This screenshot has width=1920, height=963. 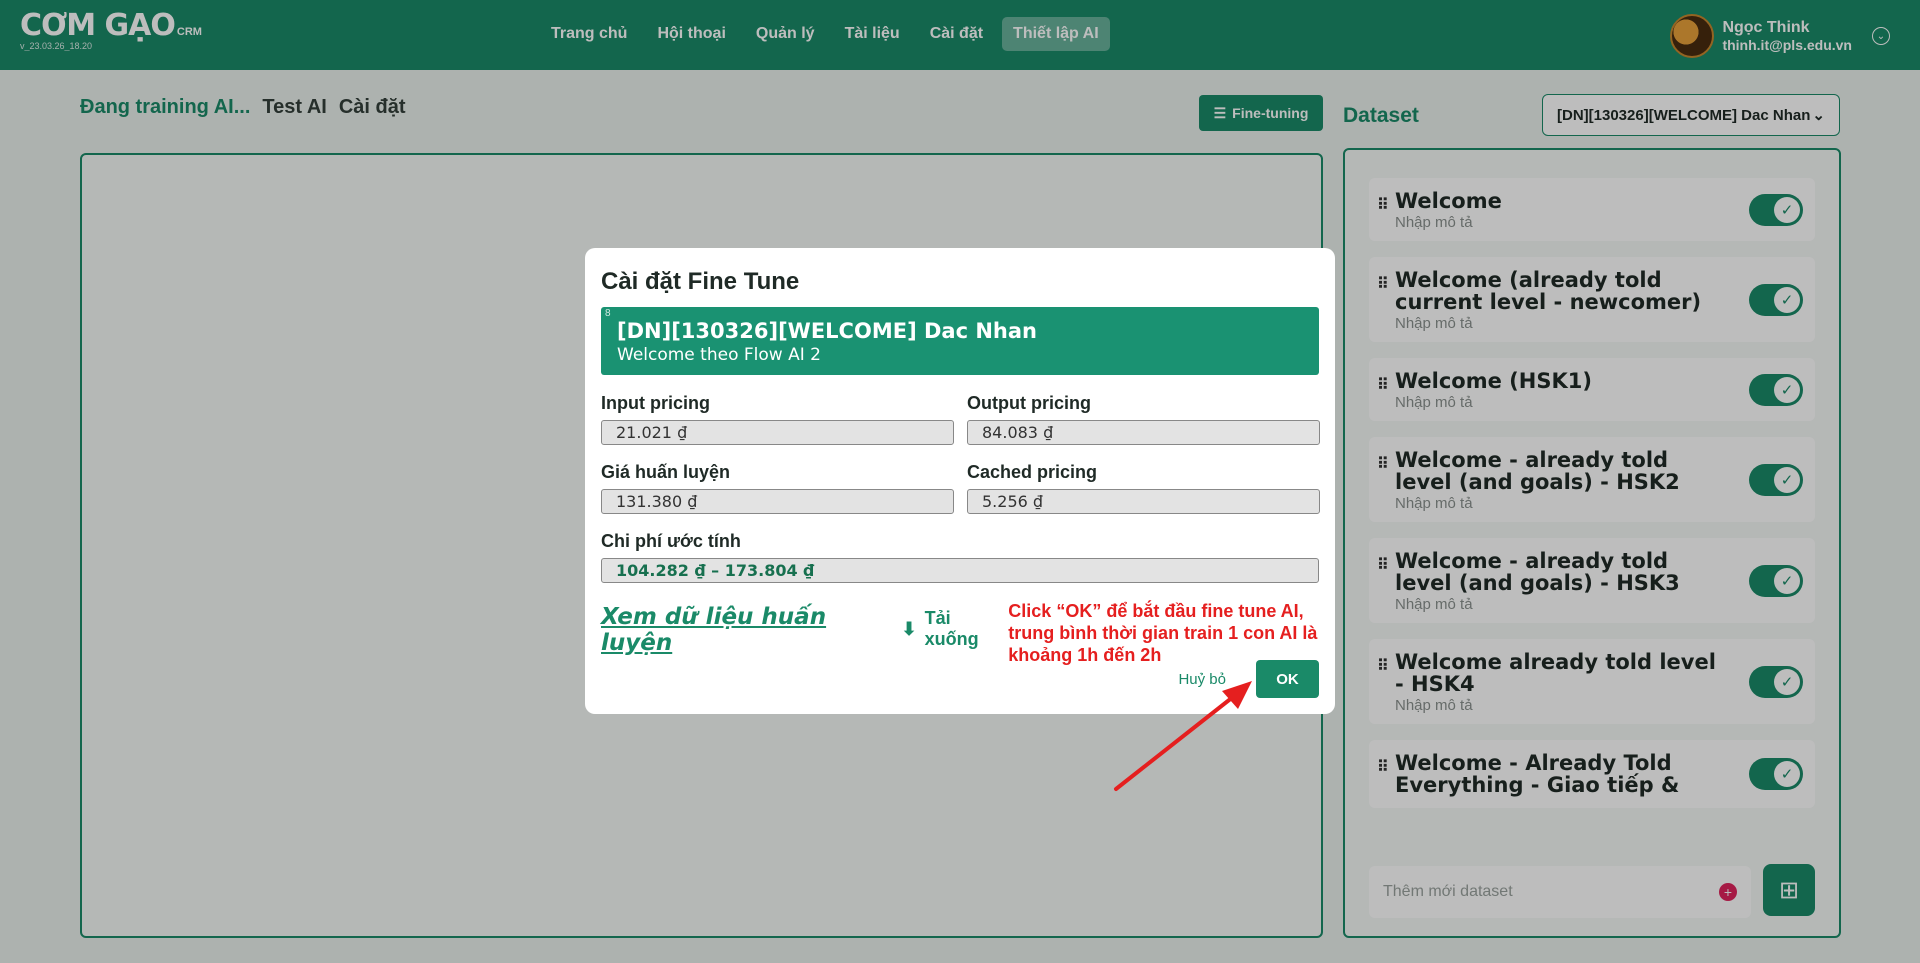 What do you see at coordinates (1287, 679) in the screenshot?
I see `ok-button: OK` at bounding box center [1287, 679].